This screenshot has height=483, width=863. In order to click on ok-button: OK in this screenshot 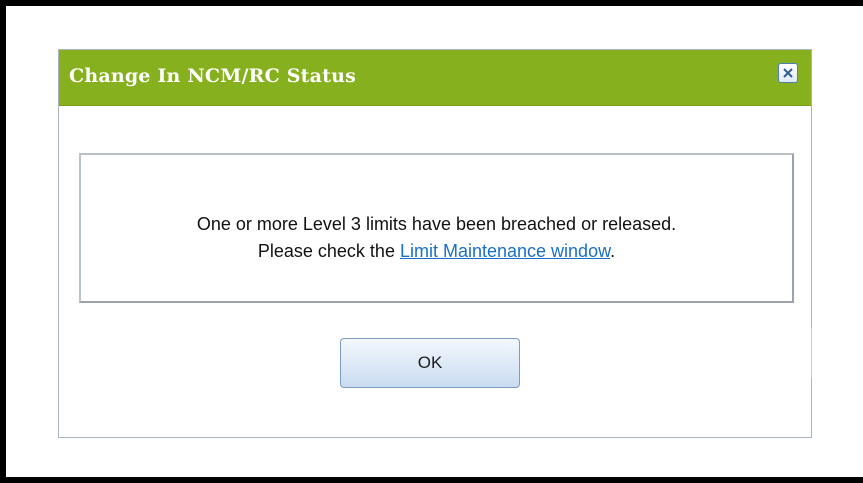, I will do `click(430, 363)`.